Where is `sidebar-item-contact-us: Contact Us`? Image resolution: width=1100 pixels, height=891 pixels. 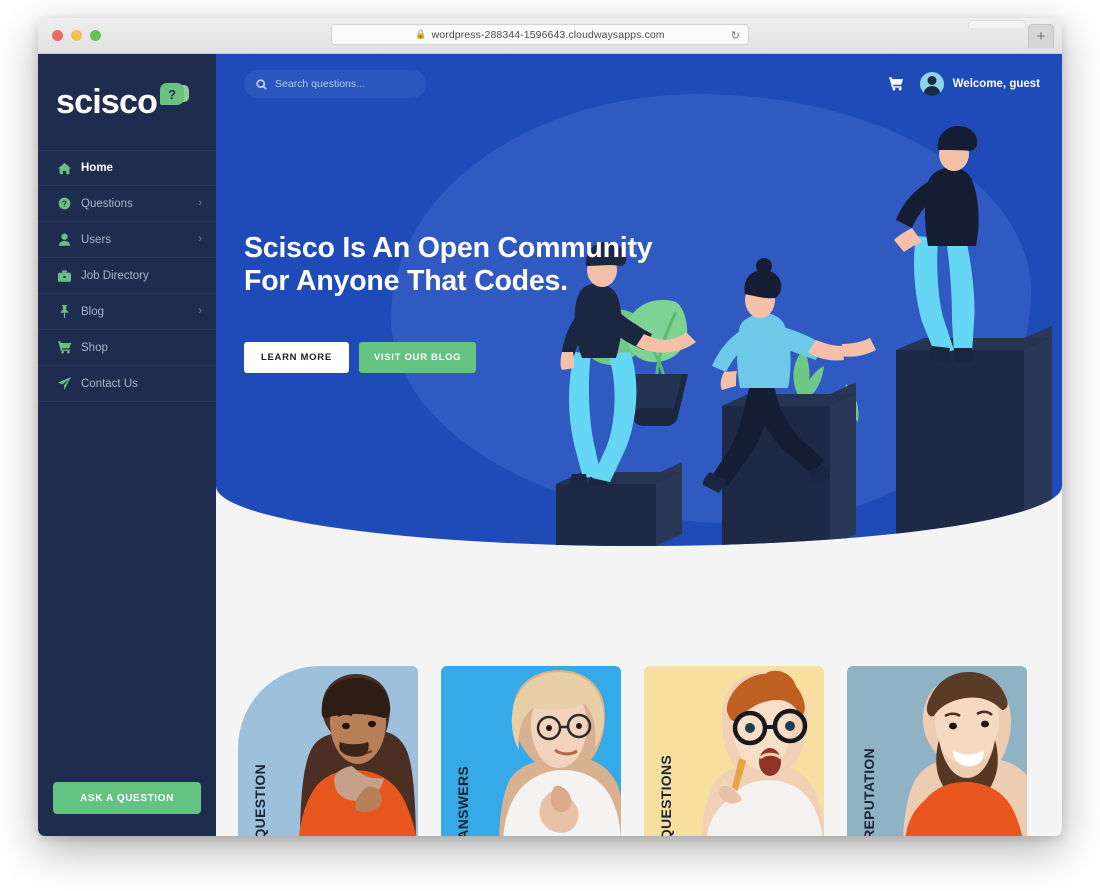
sidebar-item-contact-us: Contact Us is located at coordinates (127, 384).